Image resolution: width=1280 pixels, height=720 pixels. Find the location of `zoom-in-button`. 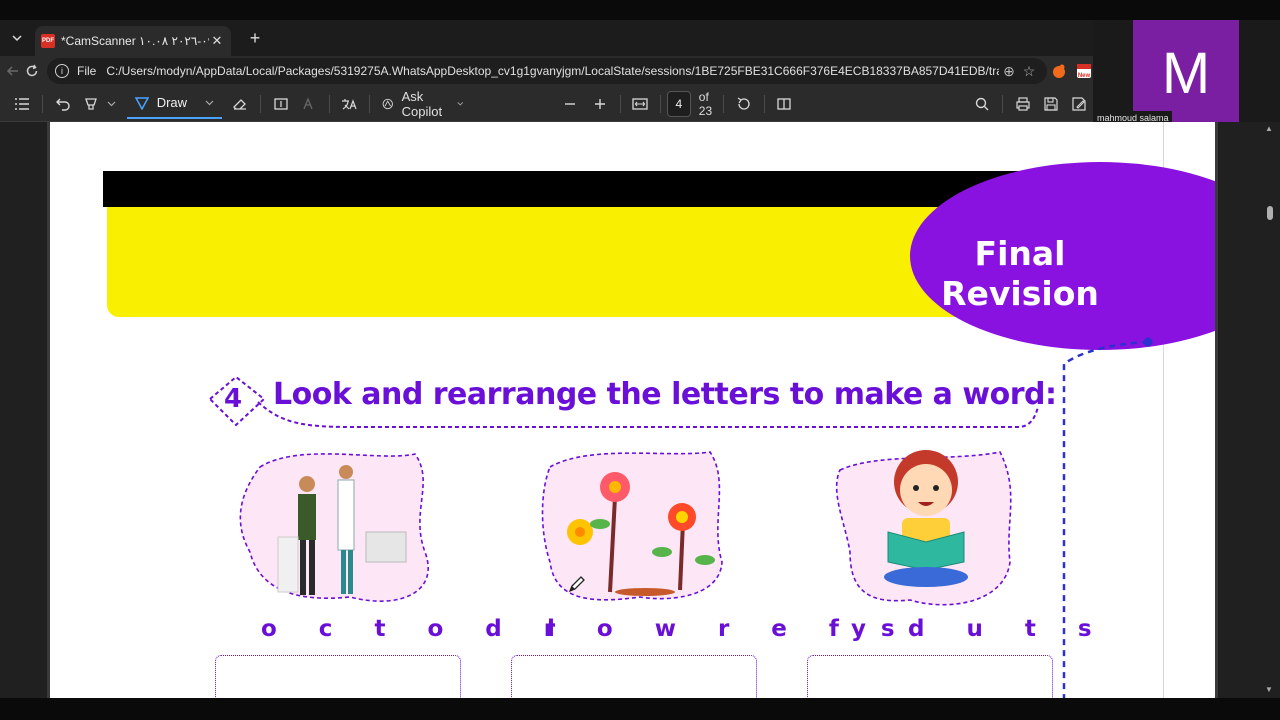

zoom-in-button is located at coordinates (600, 104).